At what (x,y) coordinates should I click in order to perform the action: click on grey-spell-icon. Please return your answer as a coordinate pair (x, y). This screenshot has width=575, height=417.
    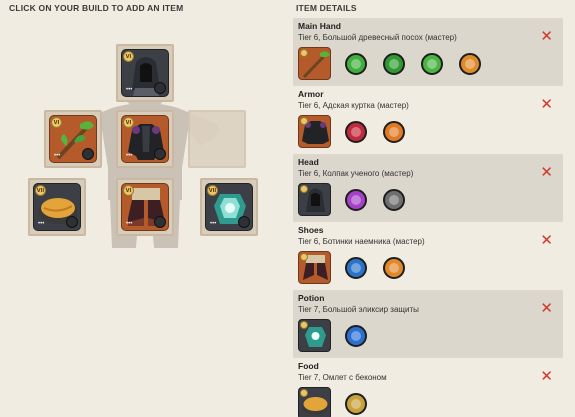
    Looking at the image, I should click on (394, 199).